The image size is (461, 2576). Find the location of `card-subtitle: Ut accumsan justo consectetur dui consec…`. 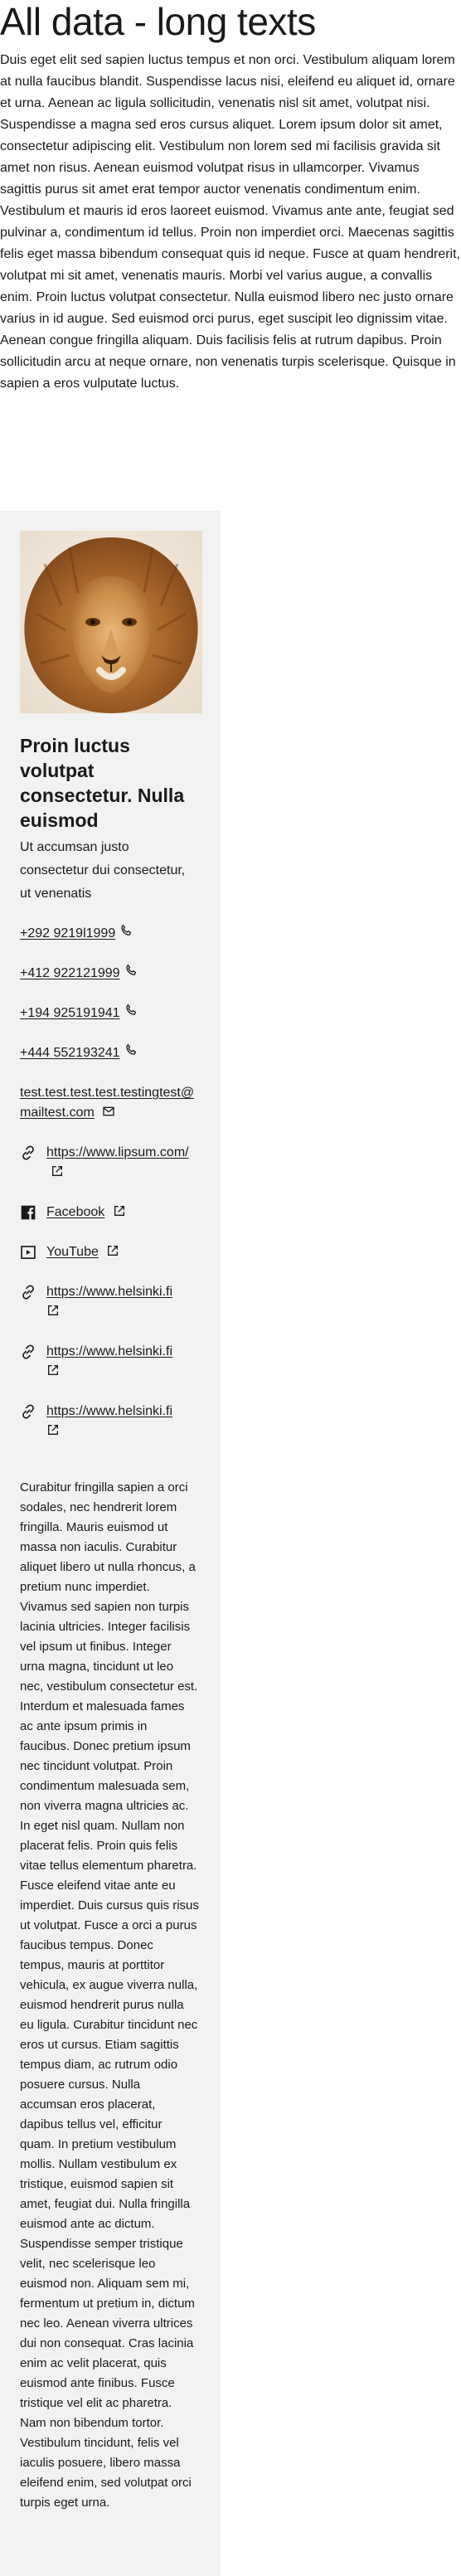

card-subtitle: Ut accumsan justo consectetur dui consec… is located at coordinates (103, 871).